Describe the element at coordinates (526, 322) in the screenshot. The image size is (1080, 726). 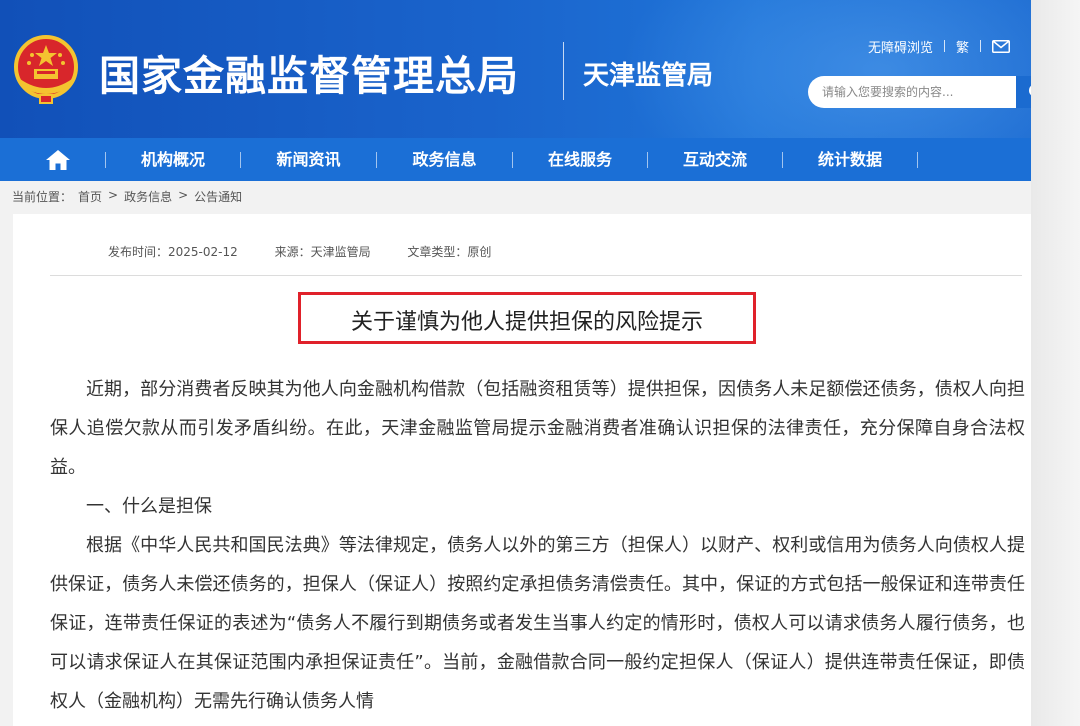
I see `article-title: 关于谨慎为他人提供担保的风险提示` at that location.